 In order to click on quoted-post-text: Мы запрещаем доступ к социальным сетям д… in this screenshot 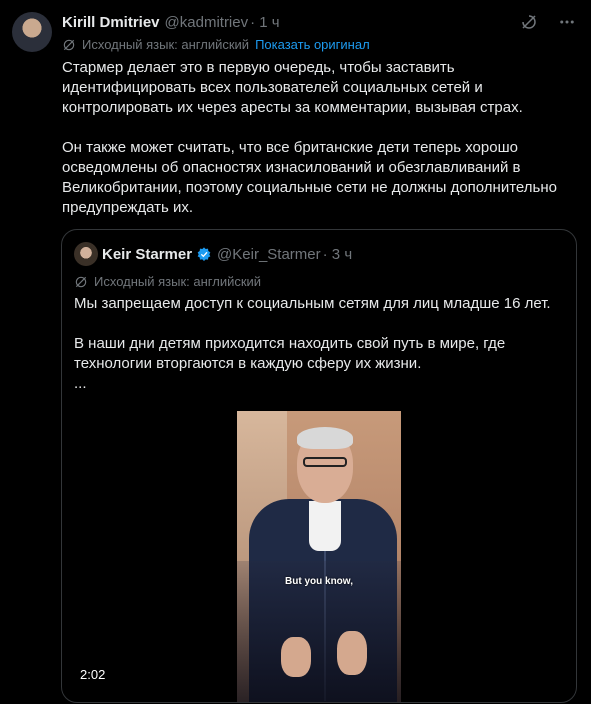, I will do `click(319, 344)`.